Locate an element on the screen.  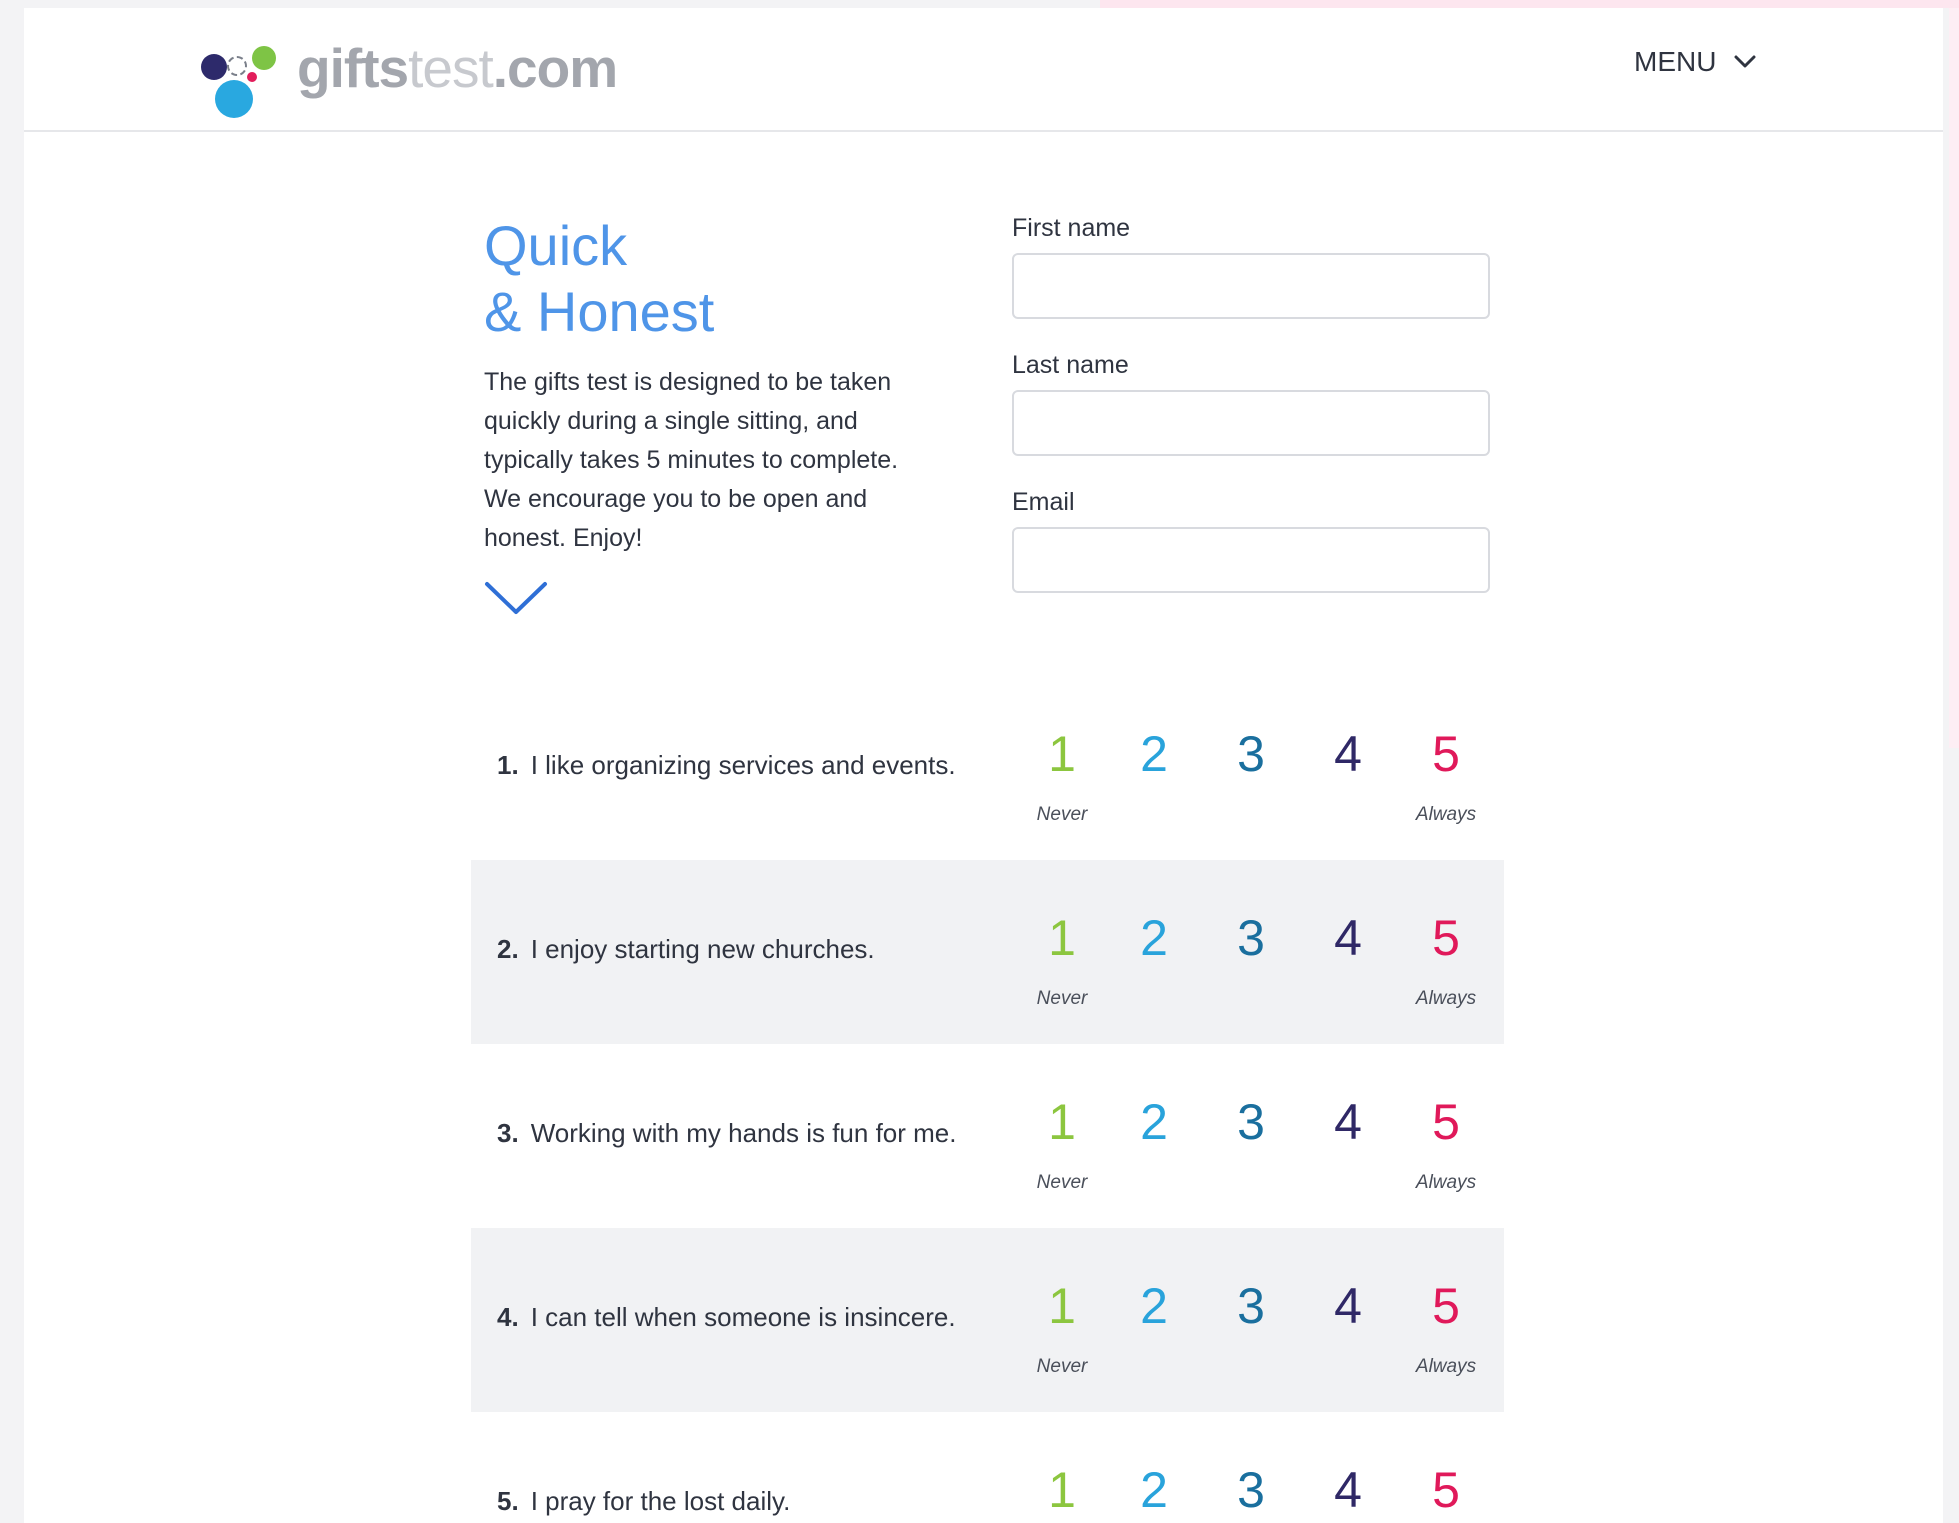
logo-wordmark: giftstest.com is located at coordinates (457, 67).